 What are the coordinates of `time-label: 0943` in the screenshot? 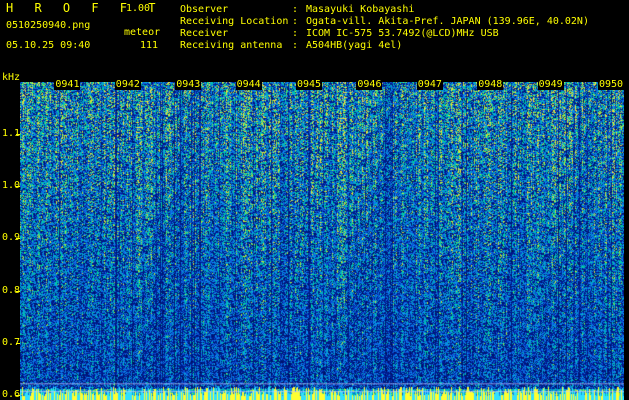 It's located at (188, 84).